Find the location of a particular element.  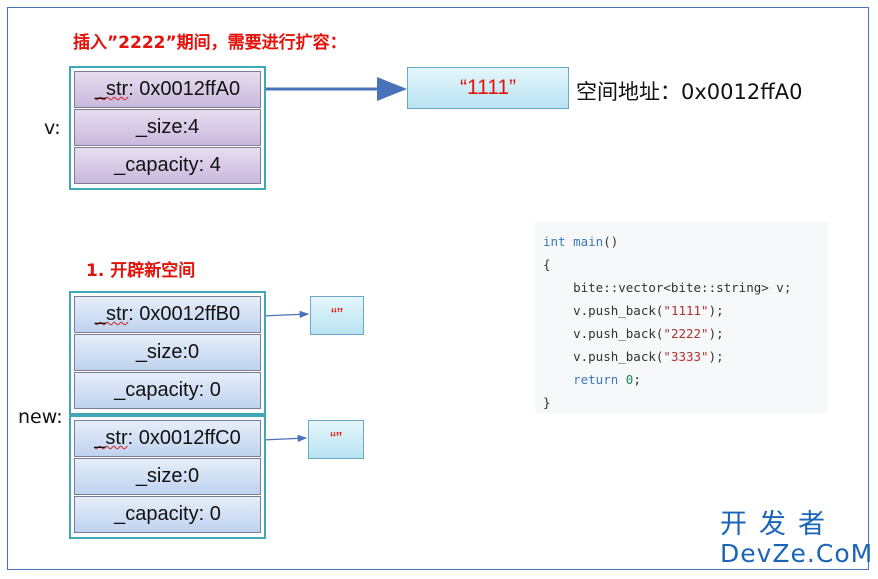

code-line-7: return 0; is located at coordinates (592, 379).